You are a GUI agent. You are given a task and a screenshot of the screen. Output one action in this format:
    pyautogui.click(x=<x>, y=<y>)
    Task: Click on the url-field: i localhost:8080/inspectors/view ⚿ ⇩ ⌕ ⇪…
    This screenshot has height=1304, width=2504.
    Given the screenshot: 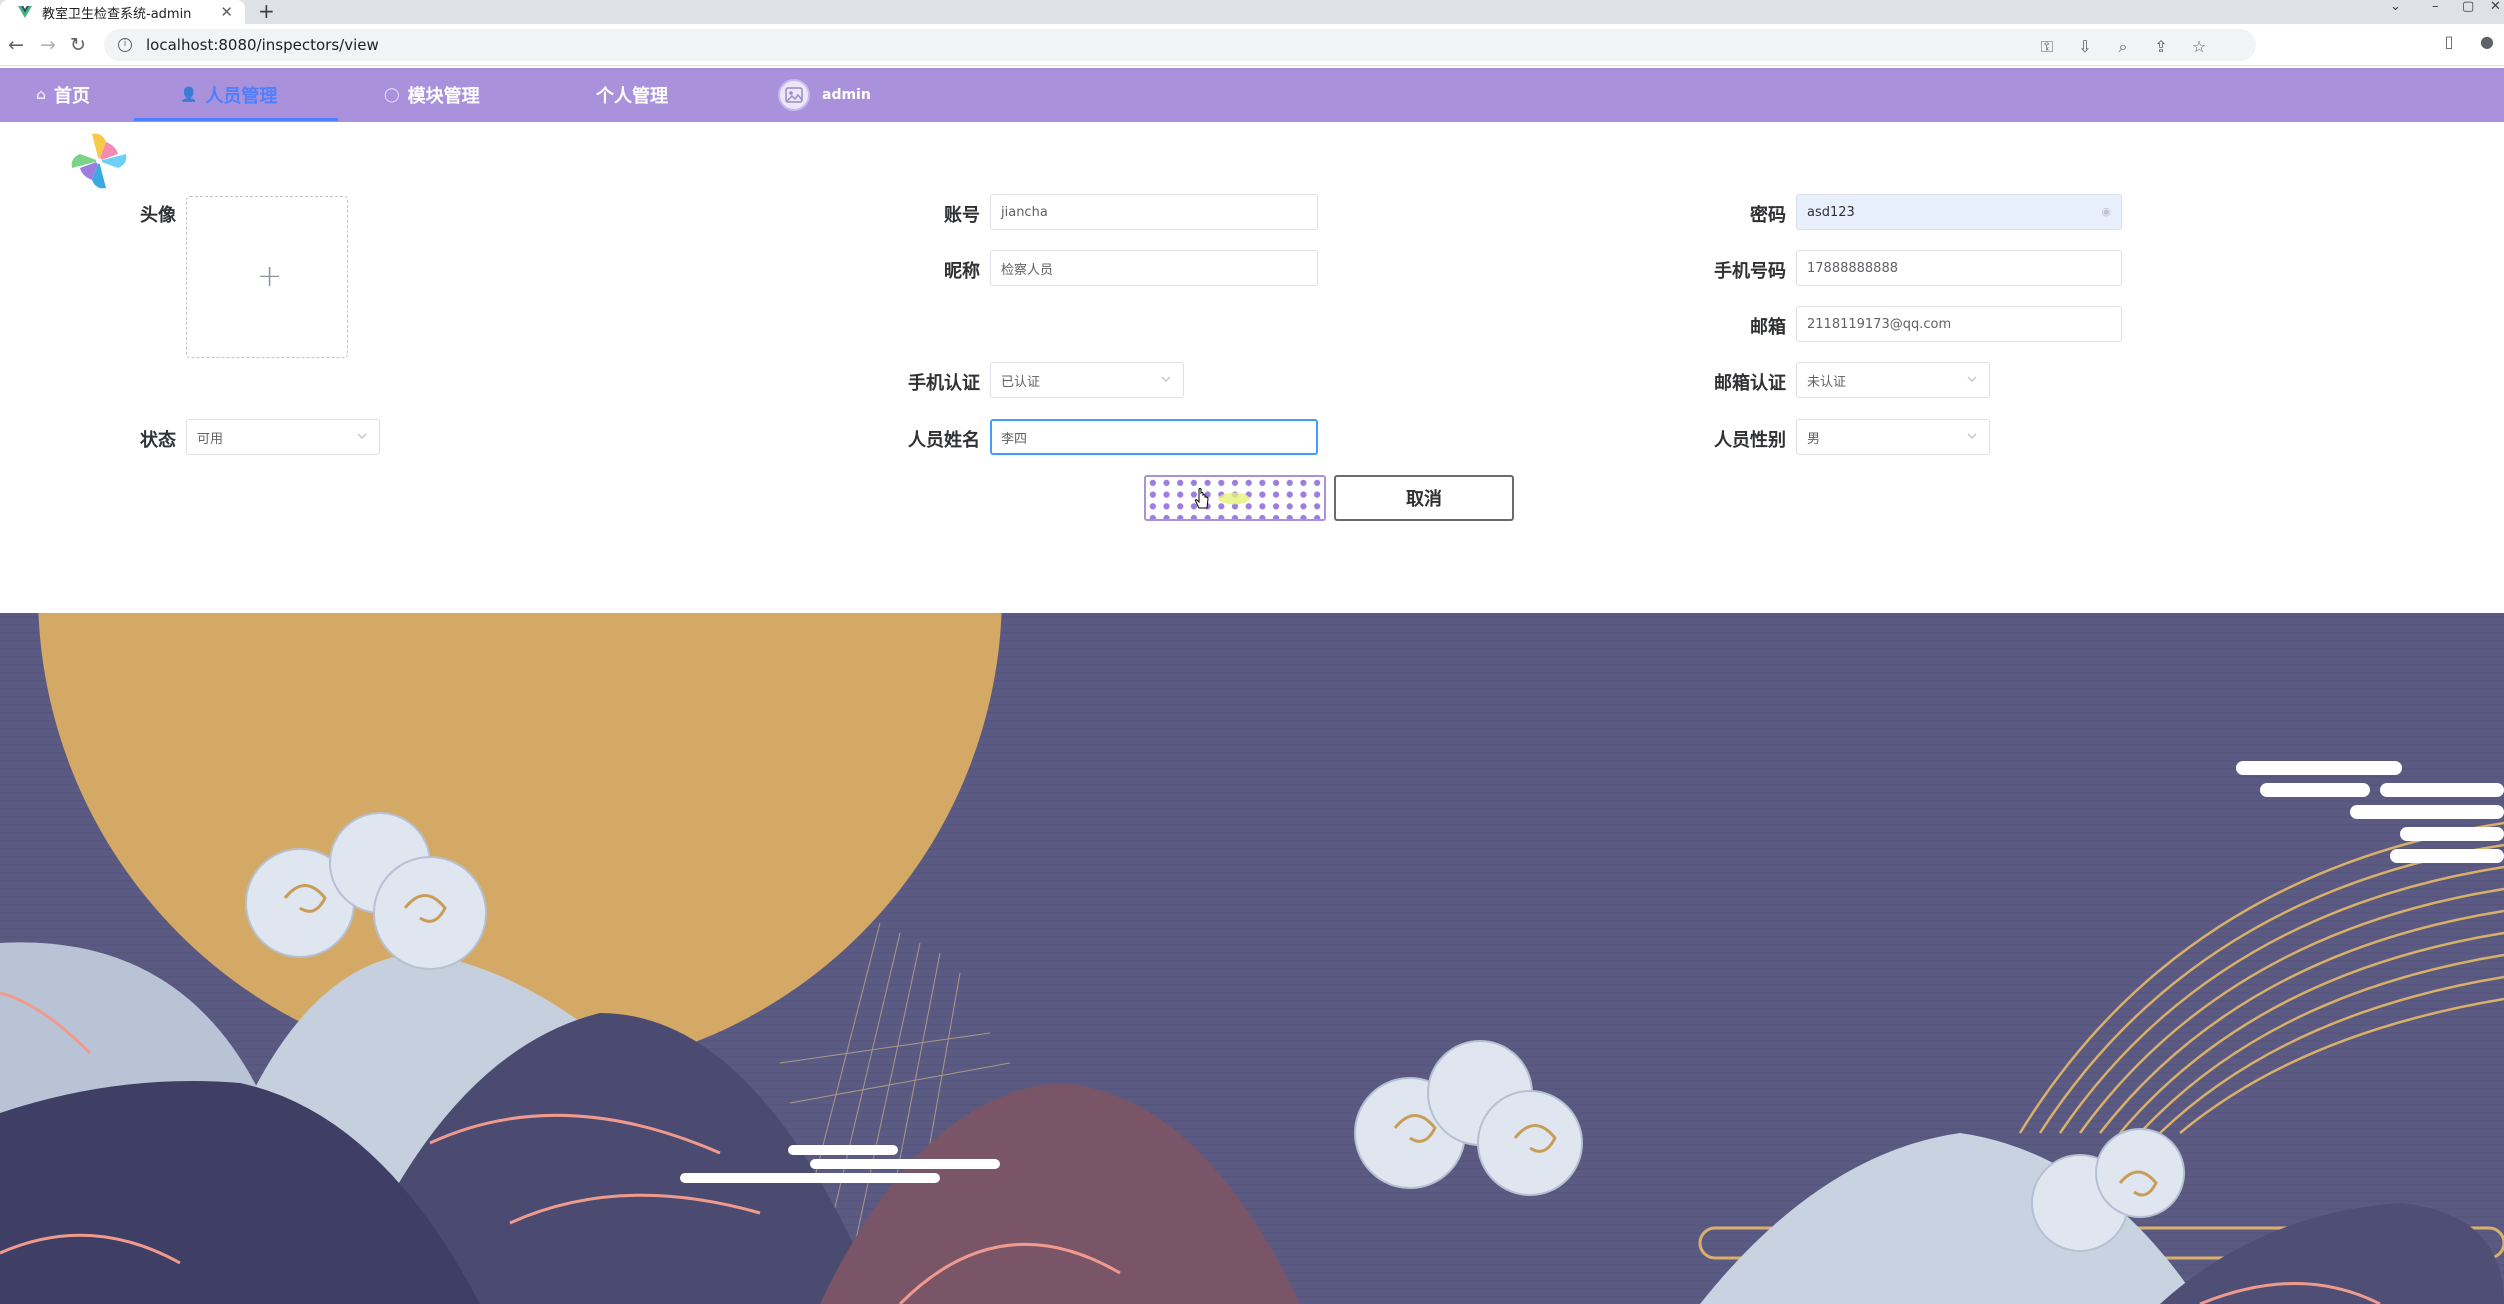 What is the action you would take?
    pyautogui.click(x=1180, y=45)
    